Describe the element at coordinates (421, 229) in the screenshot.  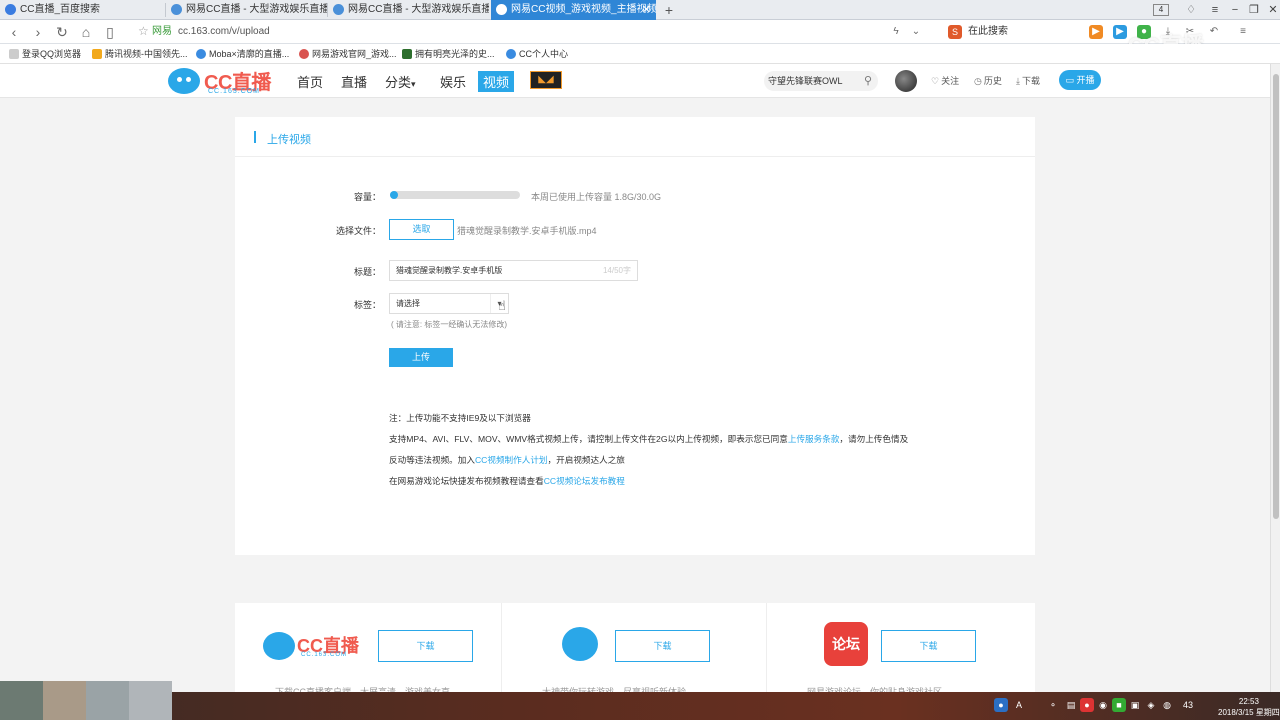
I see `pick-file-button: 选取` at that location.